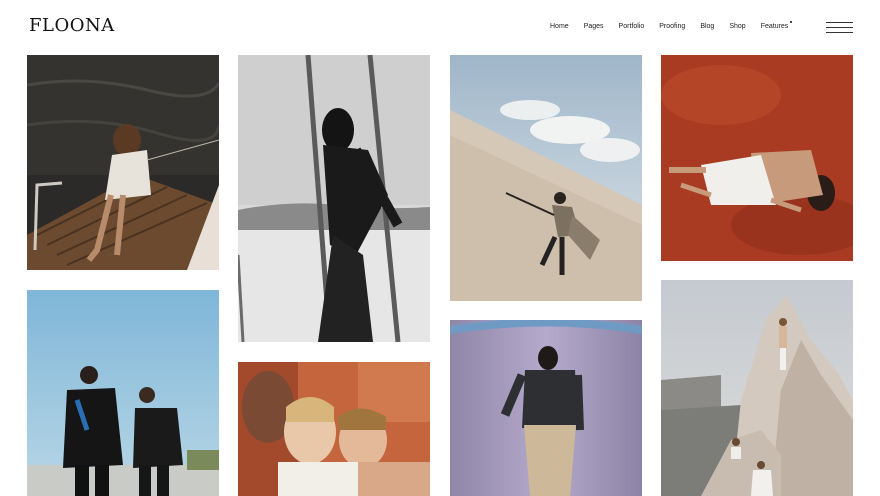  I want to click on gallery-photo-blue-sky, so click(123, 393).